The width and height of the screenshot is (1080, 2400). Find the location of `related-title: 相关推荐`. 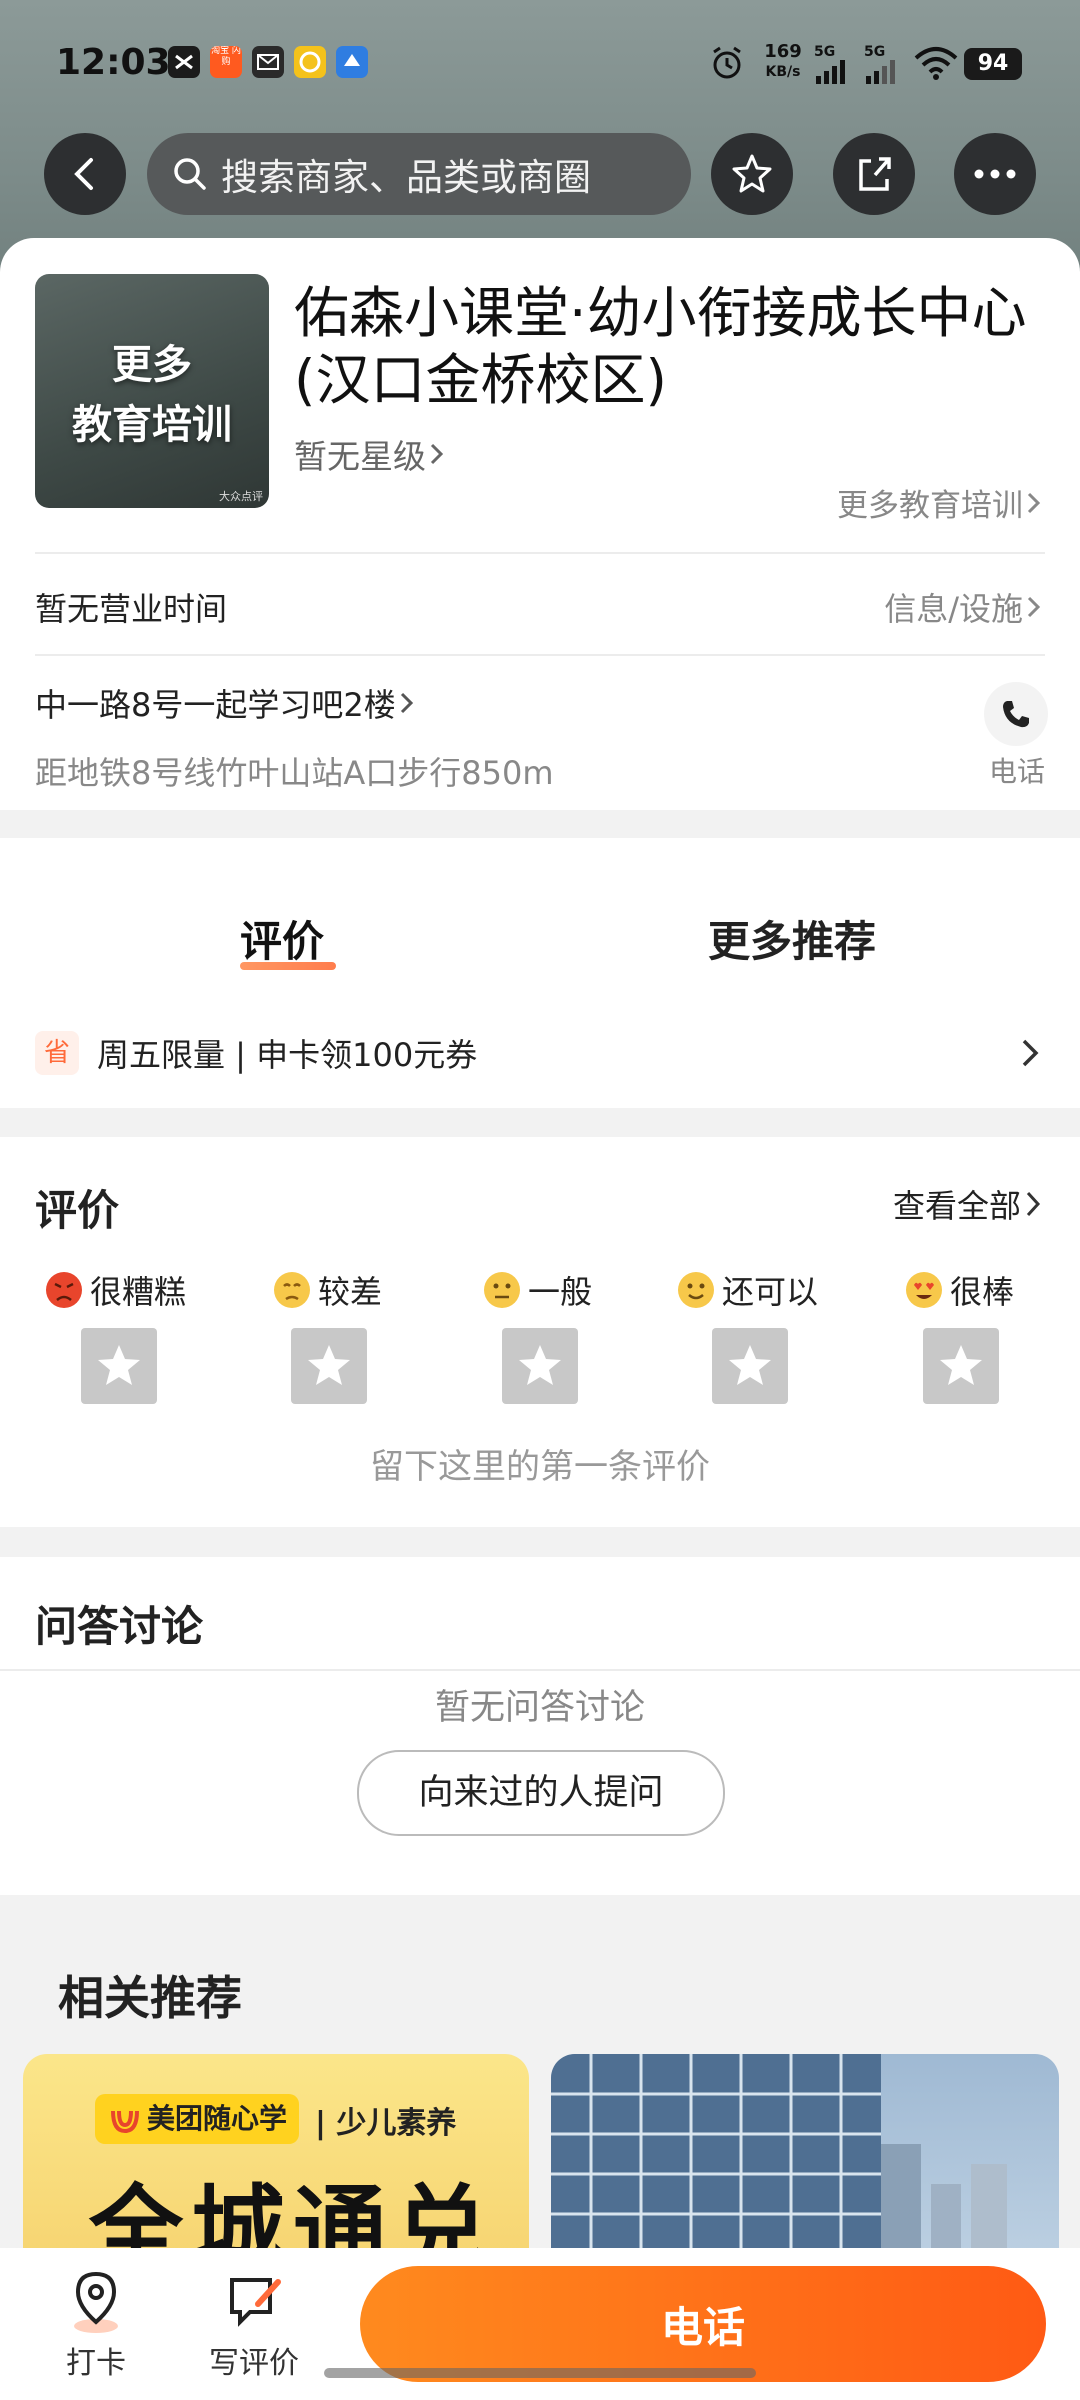

related-title: 相关推荐 is located at coordinates (150, 1998).